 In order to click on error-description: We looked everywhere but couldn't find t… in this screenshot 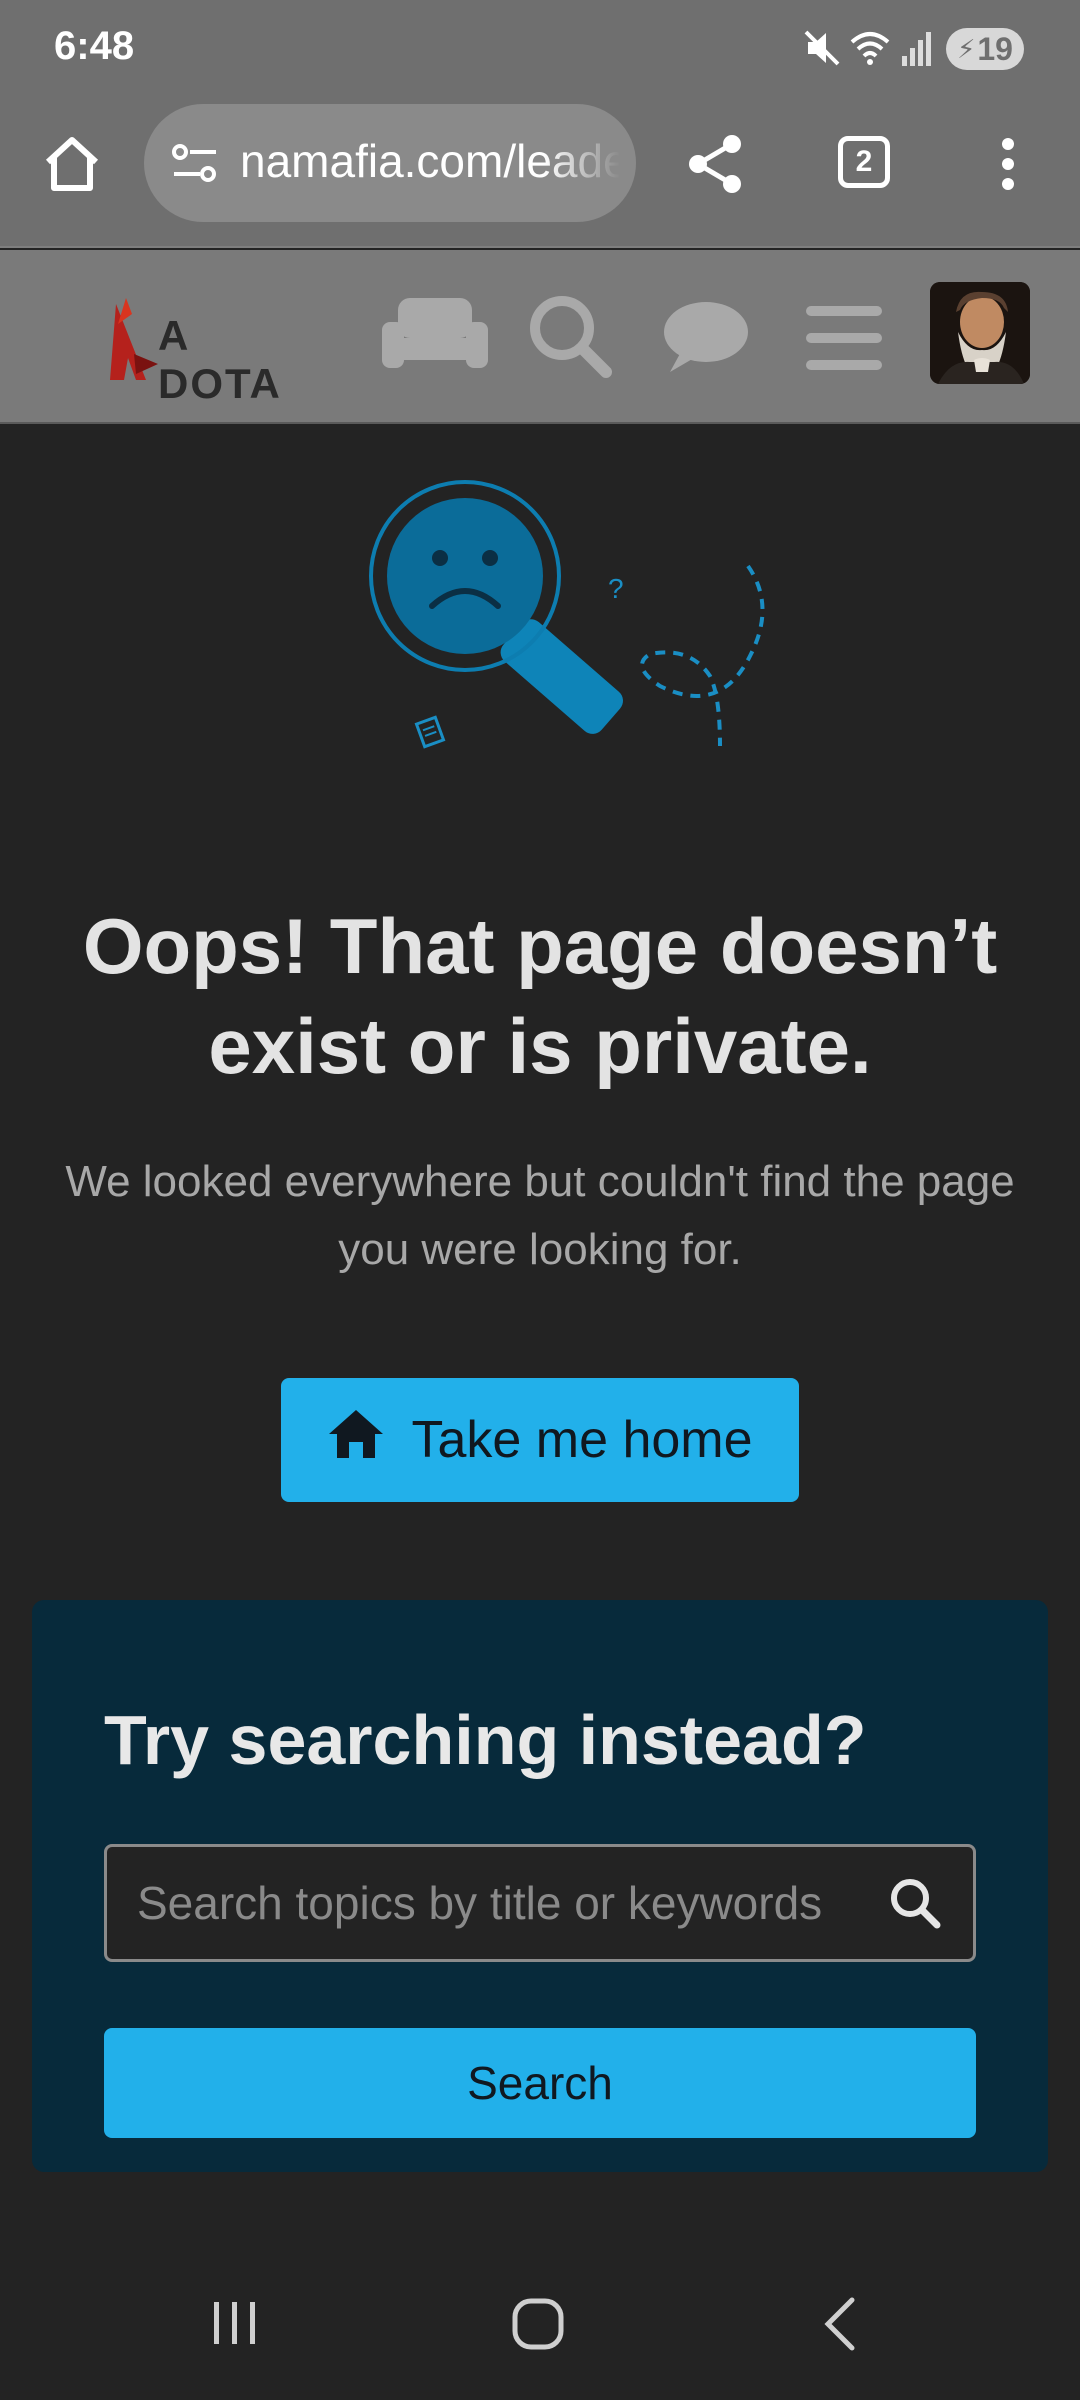, I will do `click(540, 1215)`.